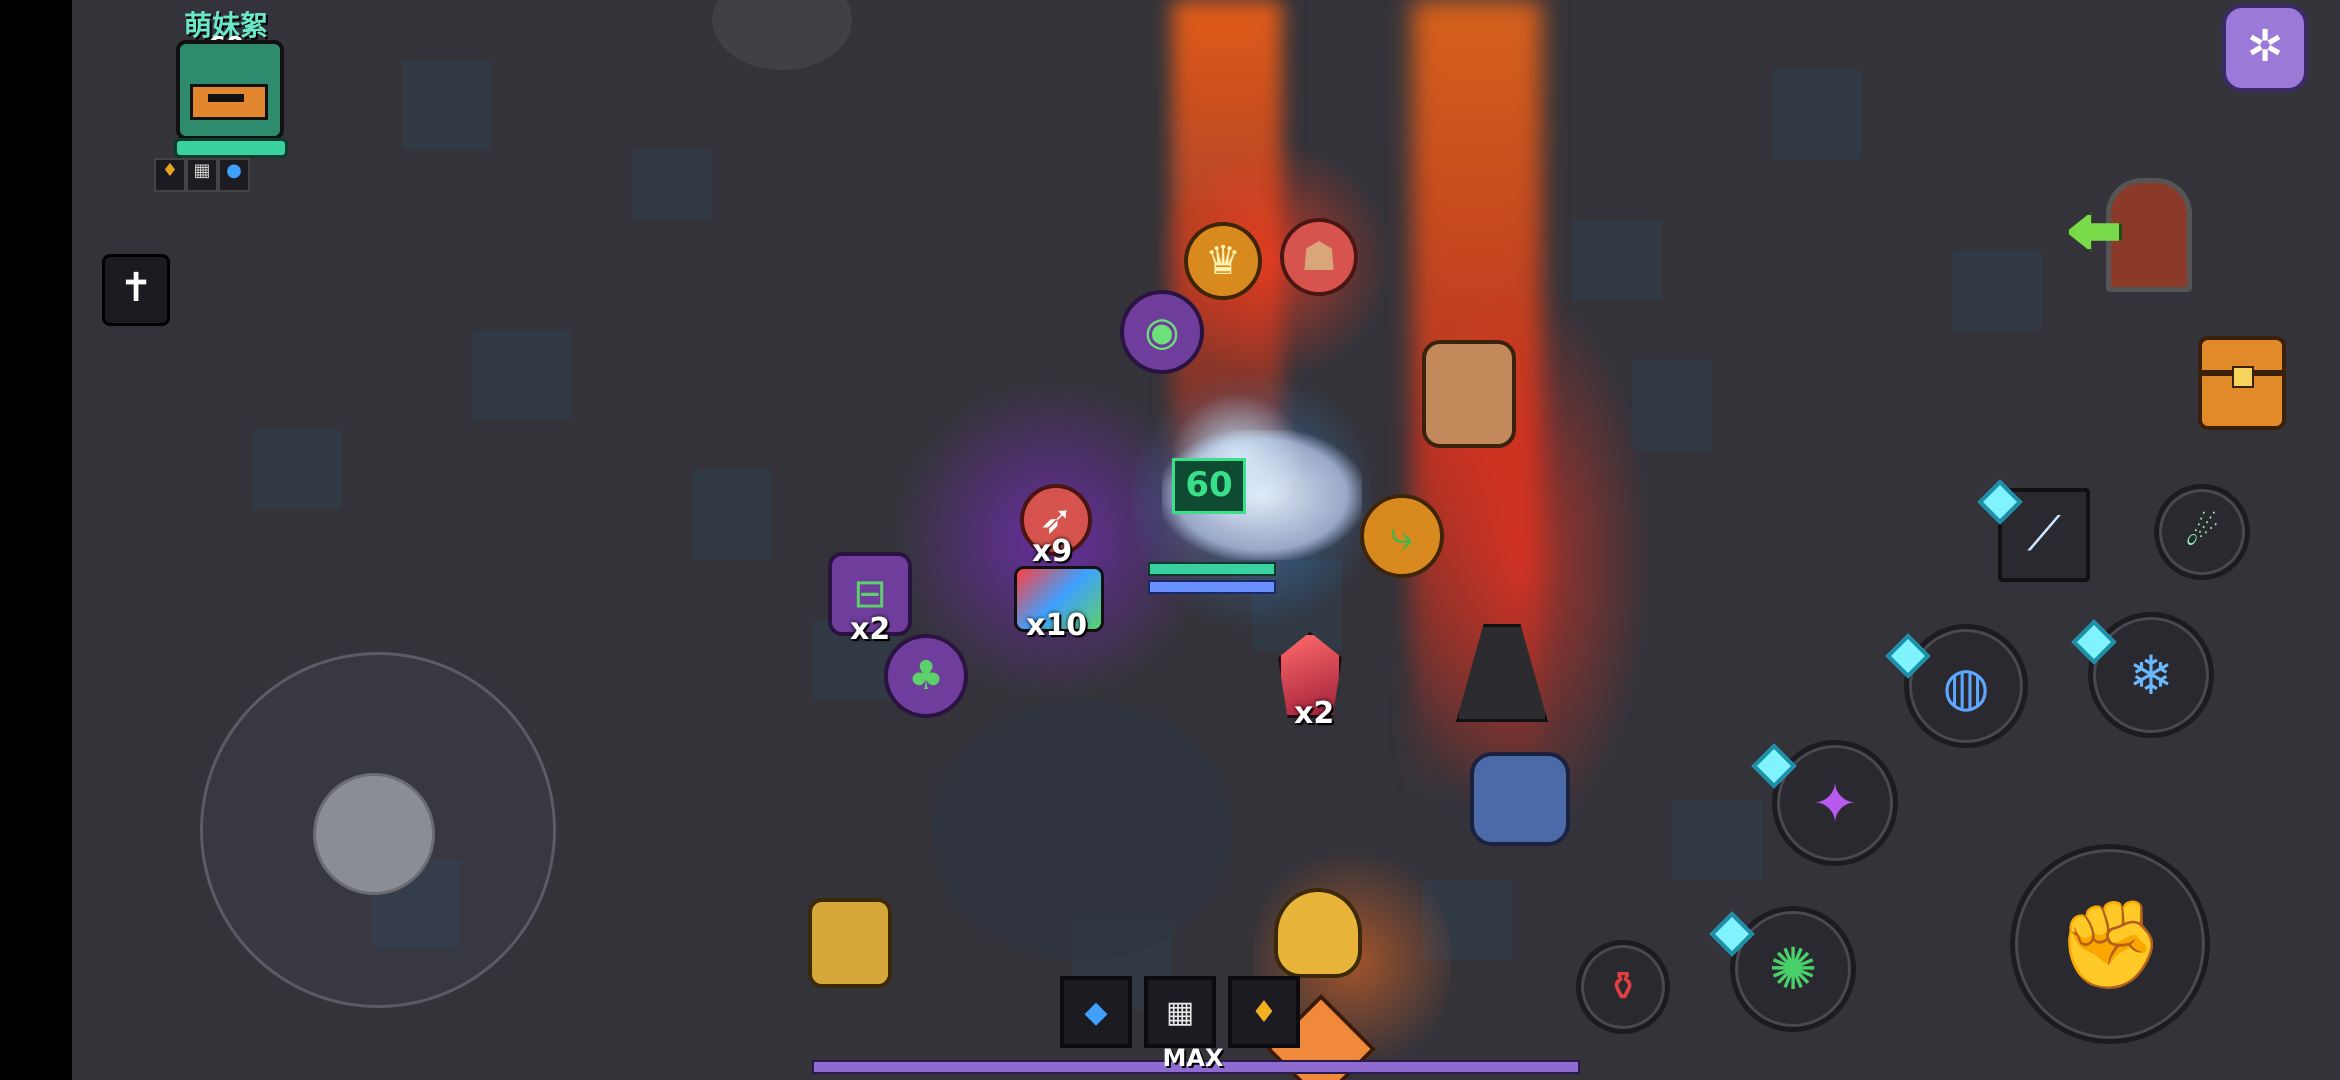 The width and height of the screenshot is (2340, 1080). I want to click on planet-skill-icon: ◍, so click(1966, 686).